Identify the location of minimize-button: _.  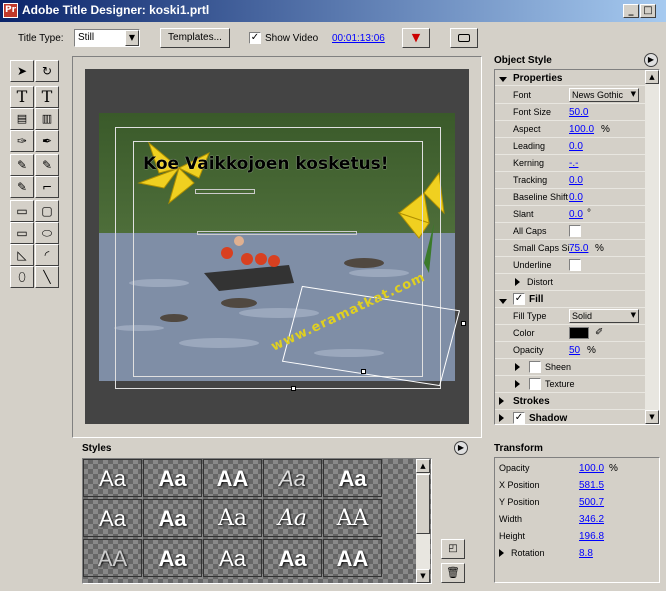
(631, 11).